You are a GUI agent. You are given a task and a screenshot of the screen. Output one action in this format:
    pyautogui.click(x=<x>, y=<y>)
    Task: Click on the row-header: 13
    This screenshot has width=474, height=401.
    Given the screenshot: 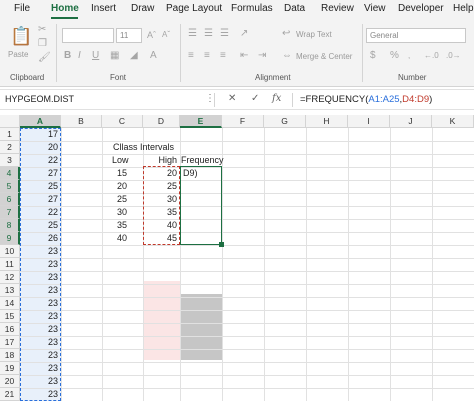 What is the action you would take?
    pyautogui.click(x=10, y=290)
    